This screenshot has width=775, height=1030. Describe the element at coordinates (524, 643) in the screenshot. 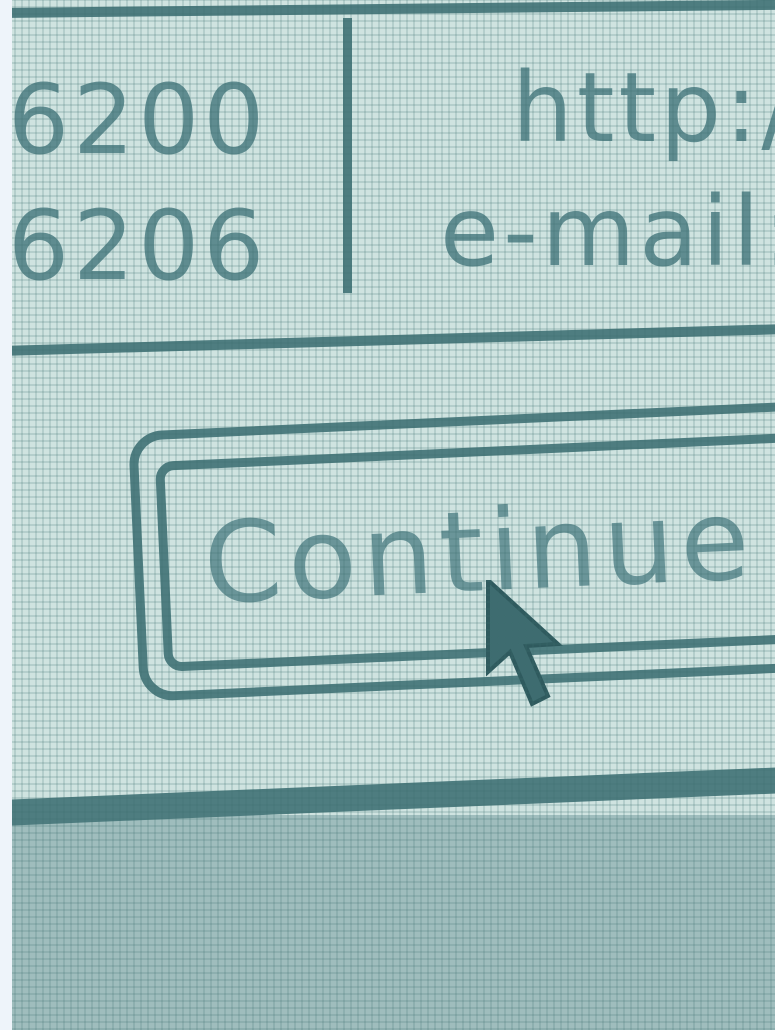

I see `mouse-pointer-arrow-icon` at that location.